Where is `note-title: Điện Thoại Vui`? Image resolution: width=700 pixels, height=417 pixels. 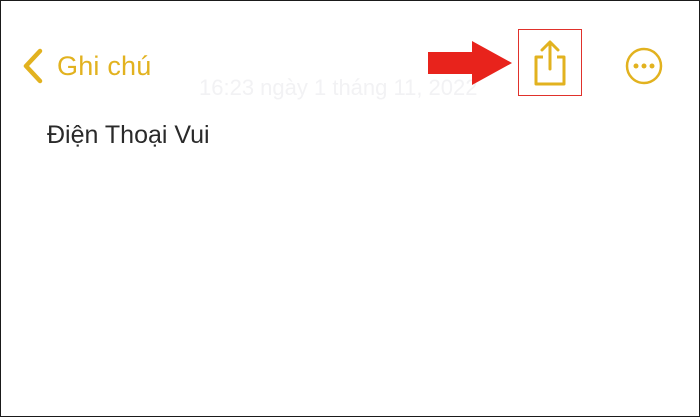 note-title: Điện Thoại Vui is located at coordinates (128, 135).